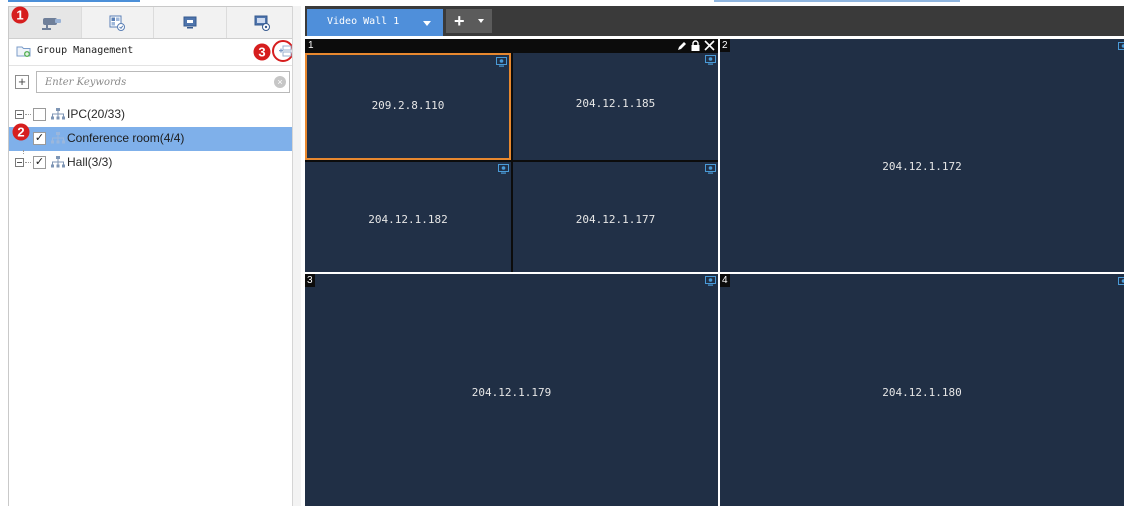  What do you see at coordinates (23, 51) in the screenshot?
I see `folder-add-icon` at bounding box center [23, 51].